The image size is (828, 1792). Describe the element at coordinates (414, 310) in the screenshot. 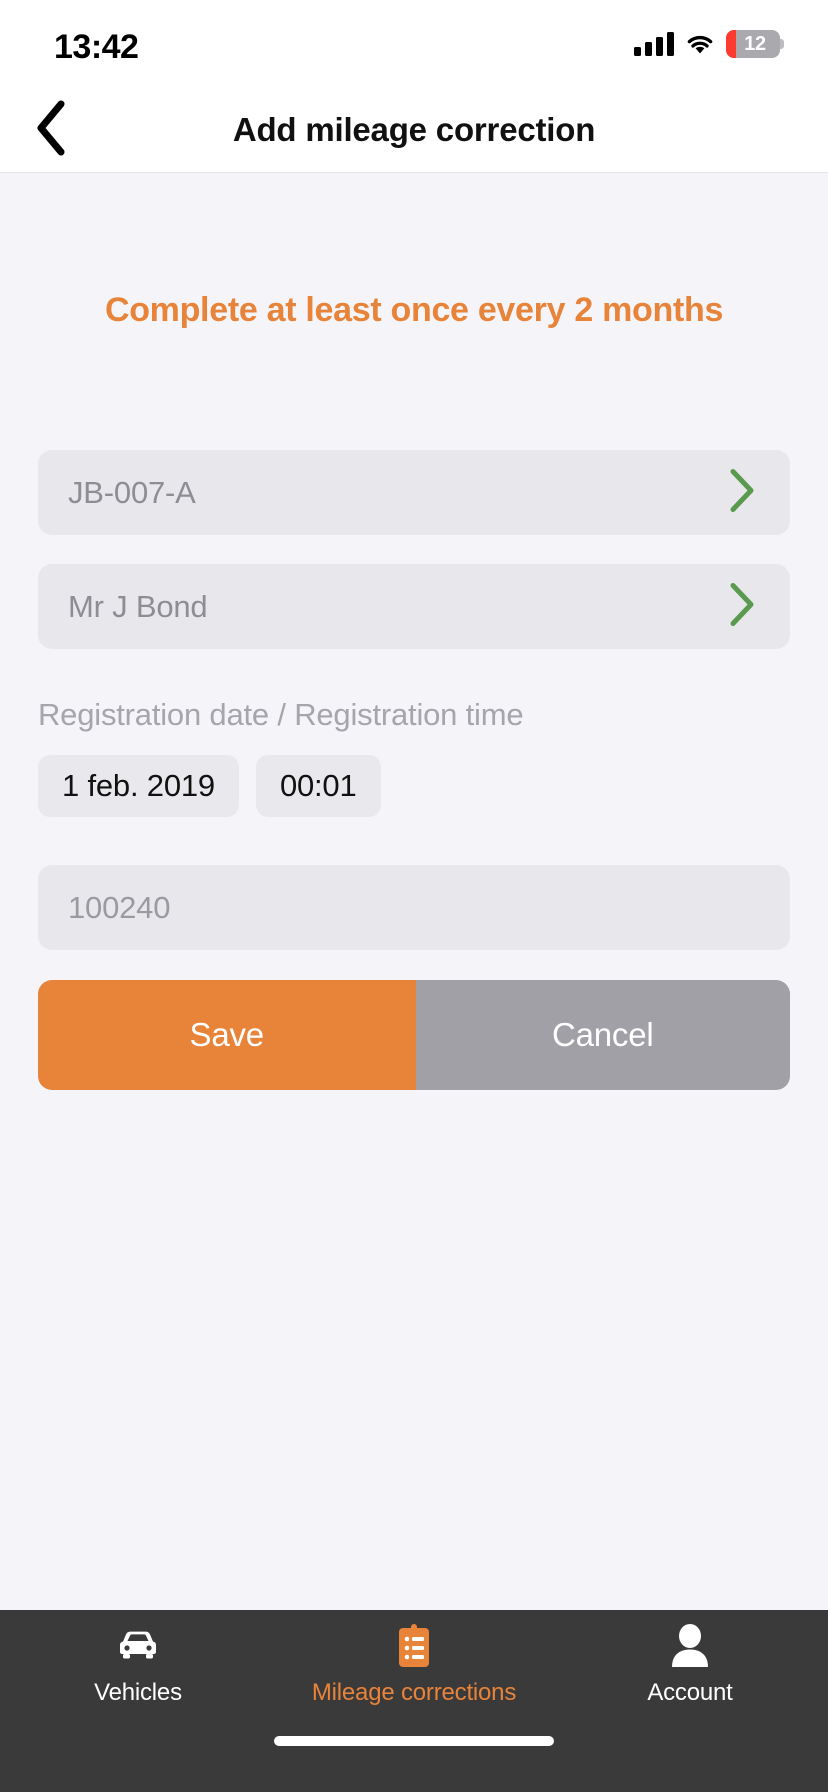

I see `reminder-banner: Complete at least once every 2 months` at that location.